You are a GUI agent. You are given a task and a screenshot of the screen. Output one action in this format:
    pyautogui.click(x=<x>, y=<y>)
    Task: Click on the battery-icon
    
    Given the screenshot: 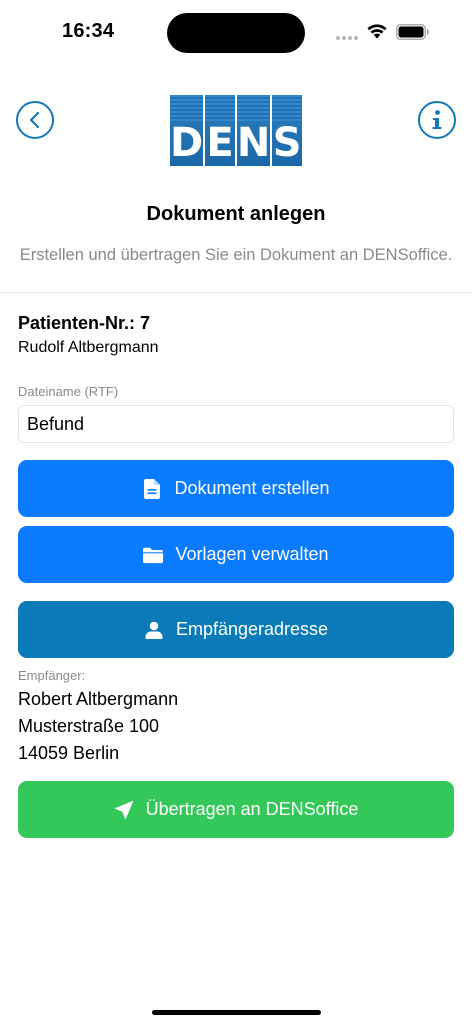 What is the action you would take?
    pyautogui.click(x=412, y=32)
    